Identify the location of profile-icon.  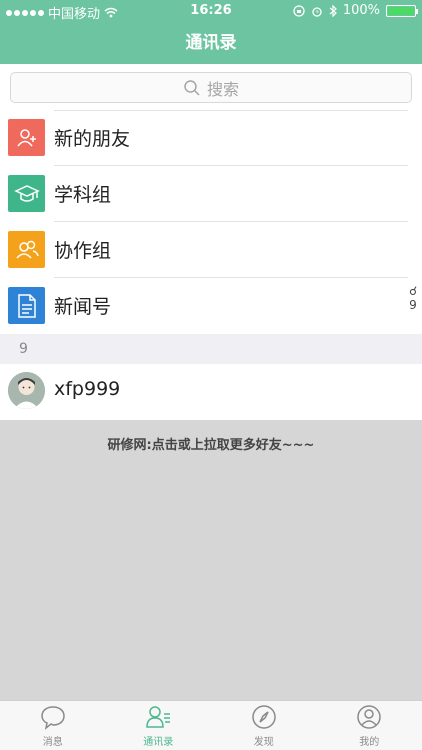
(369, 717).